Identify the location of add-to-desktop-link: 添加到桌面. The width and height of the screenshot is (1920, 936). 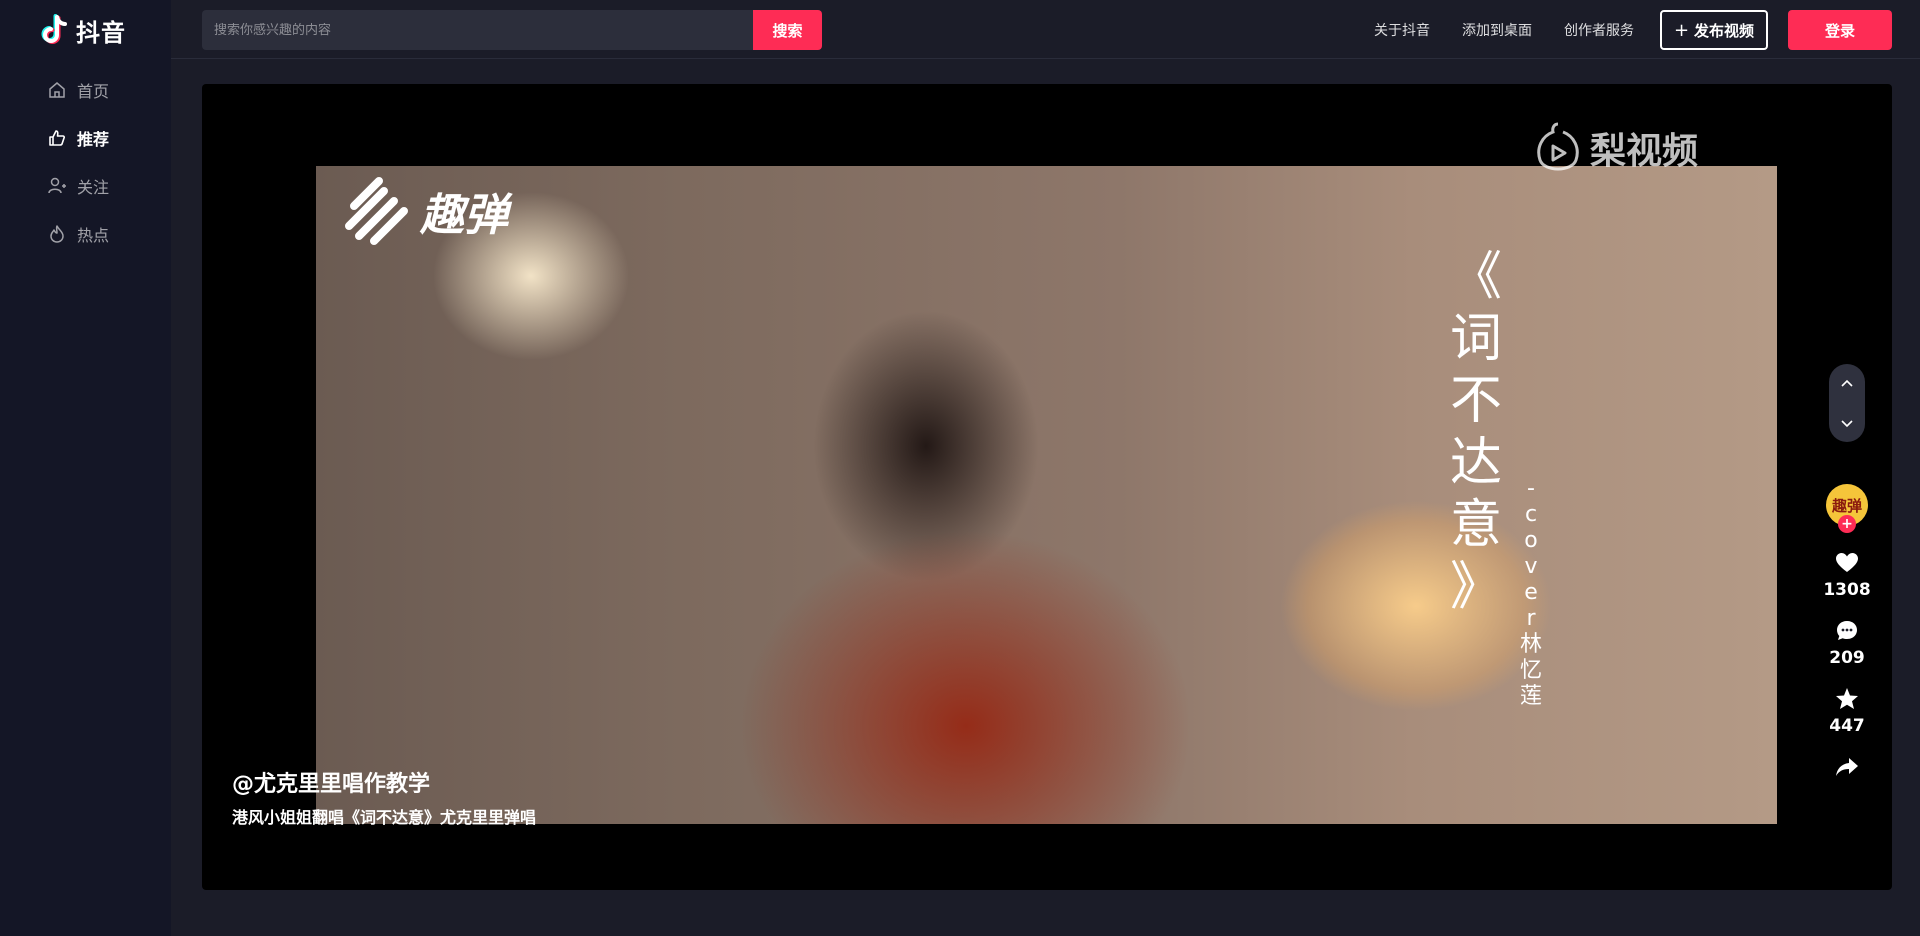
(1497, 30).